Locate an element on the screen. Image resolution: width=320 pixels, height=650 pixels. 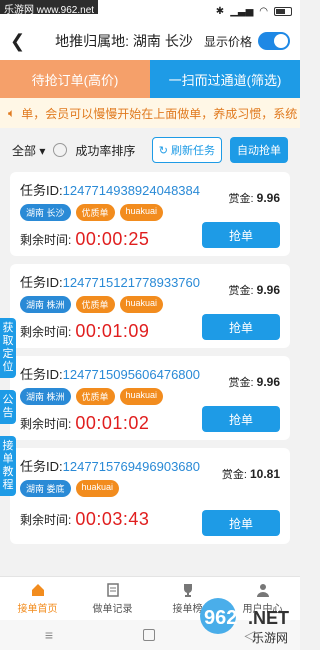
filter-all-dropdown: 全部 ▾ is located at coordinates (28, 150).